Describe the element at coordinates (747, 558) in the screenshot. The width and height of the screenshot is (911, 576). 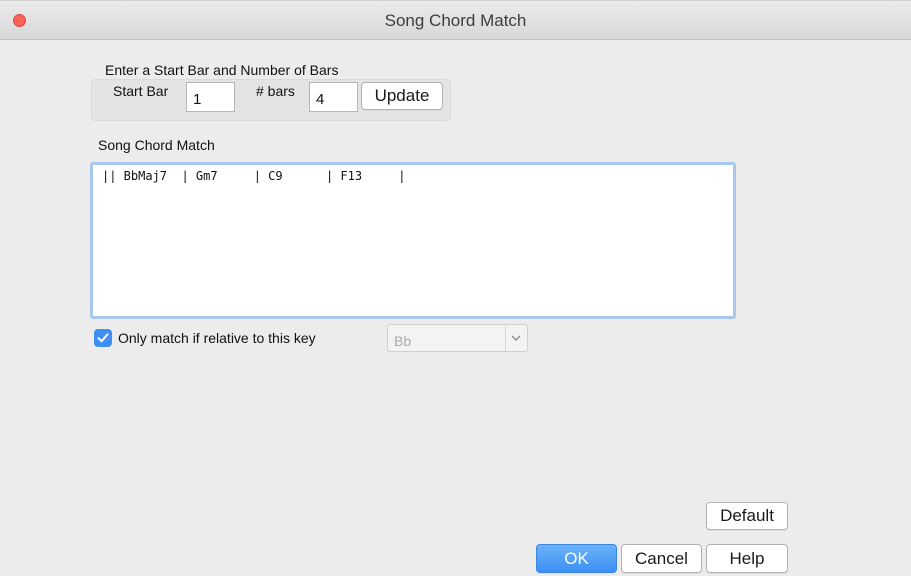
I see `help-button: Help` at that location.